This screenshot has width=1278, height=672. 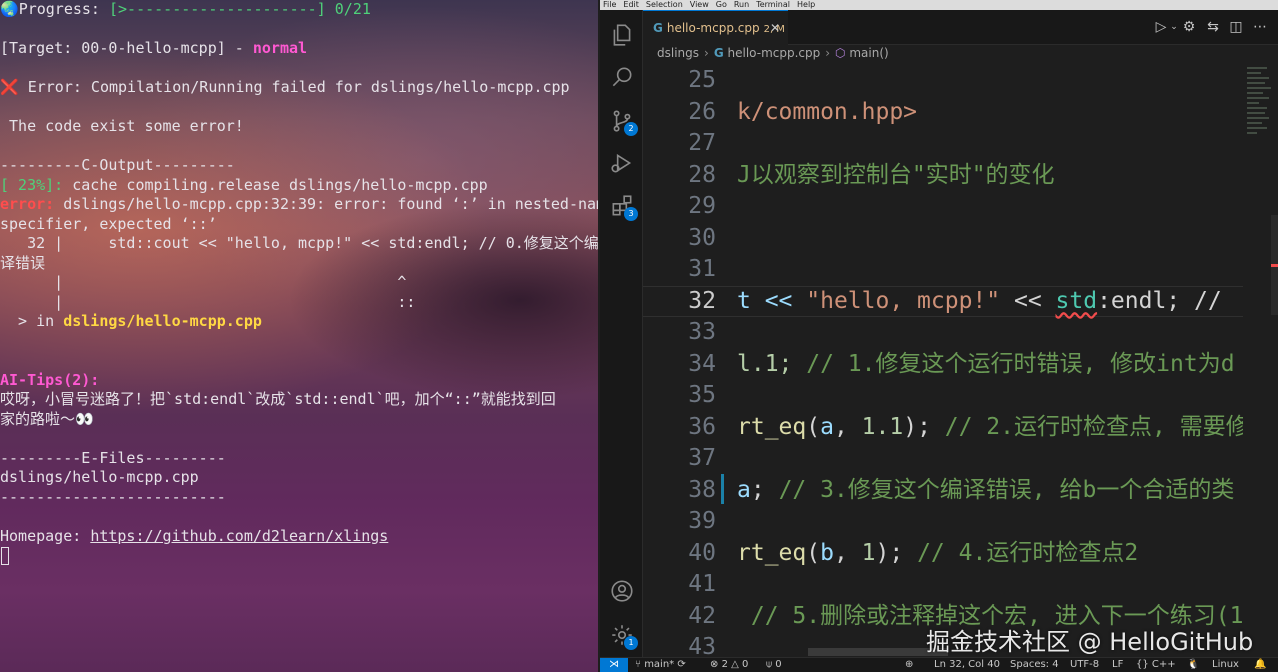 I want to click on line-number: 37, so click(x=702, y=458).